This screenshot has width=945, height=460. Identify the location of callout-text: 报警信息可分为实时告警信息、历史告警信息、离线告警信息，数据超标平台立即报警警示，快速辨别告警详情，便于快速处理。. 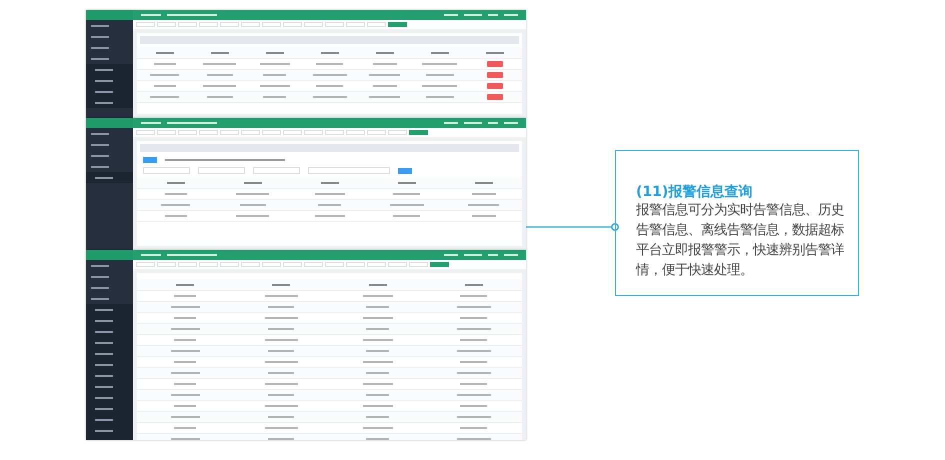
(740, 241).